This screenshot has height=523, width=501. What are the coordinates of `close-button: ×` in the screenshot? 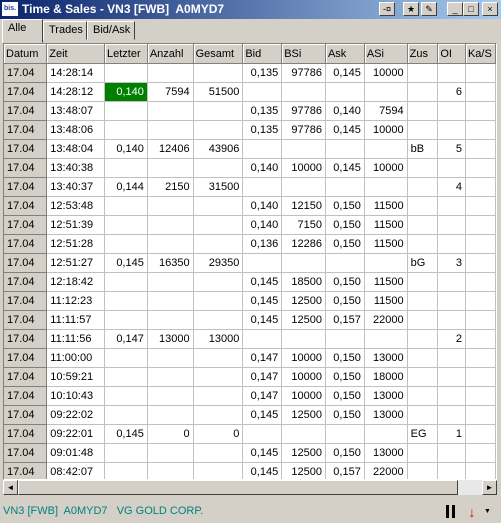 It's located at (490, 9).